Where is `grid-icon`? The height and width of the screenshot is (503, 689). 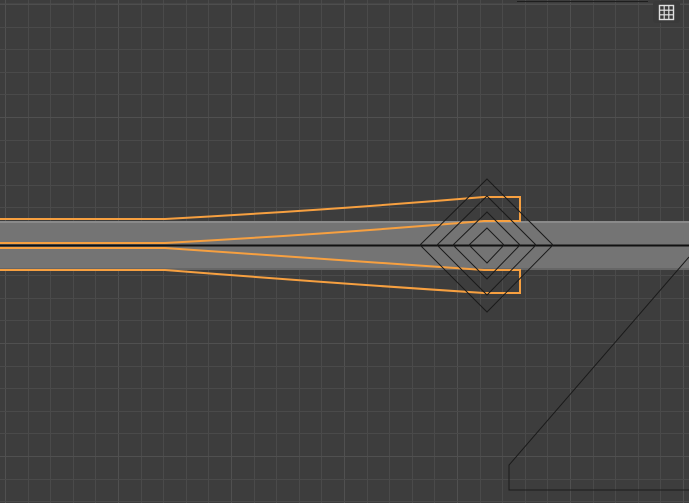 grid-icon is located at coordinates (666, 12).